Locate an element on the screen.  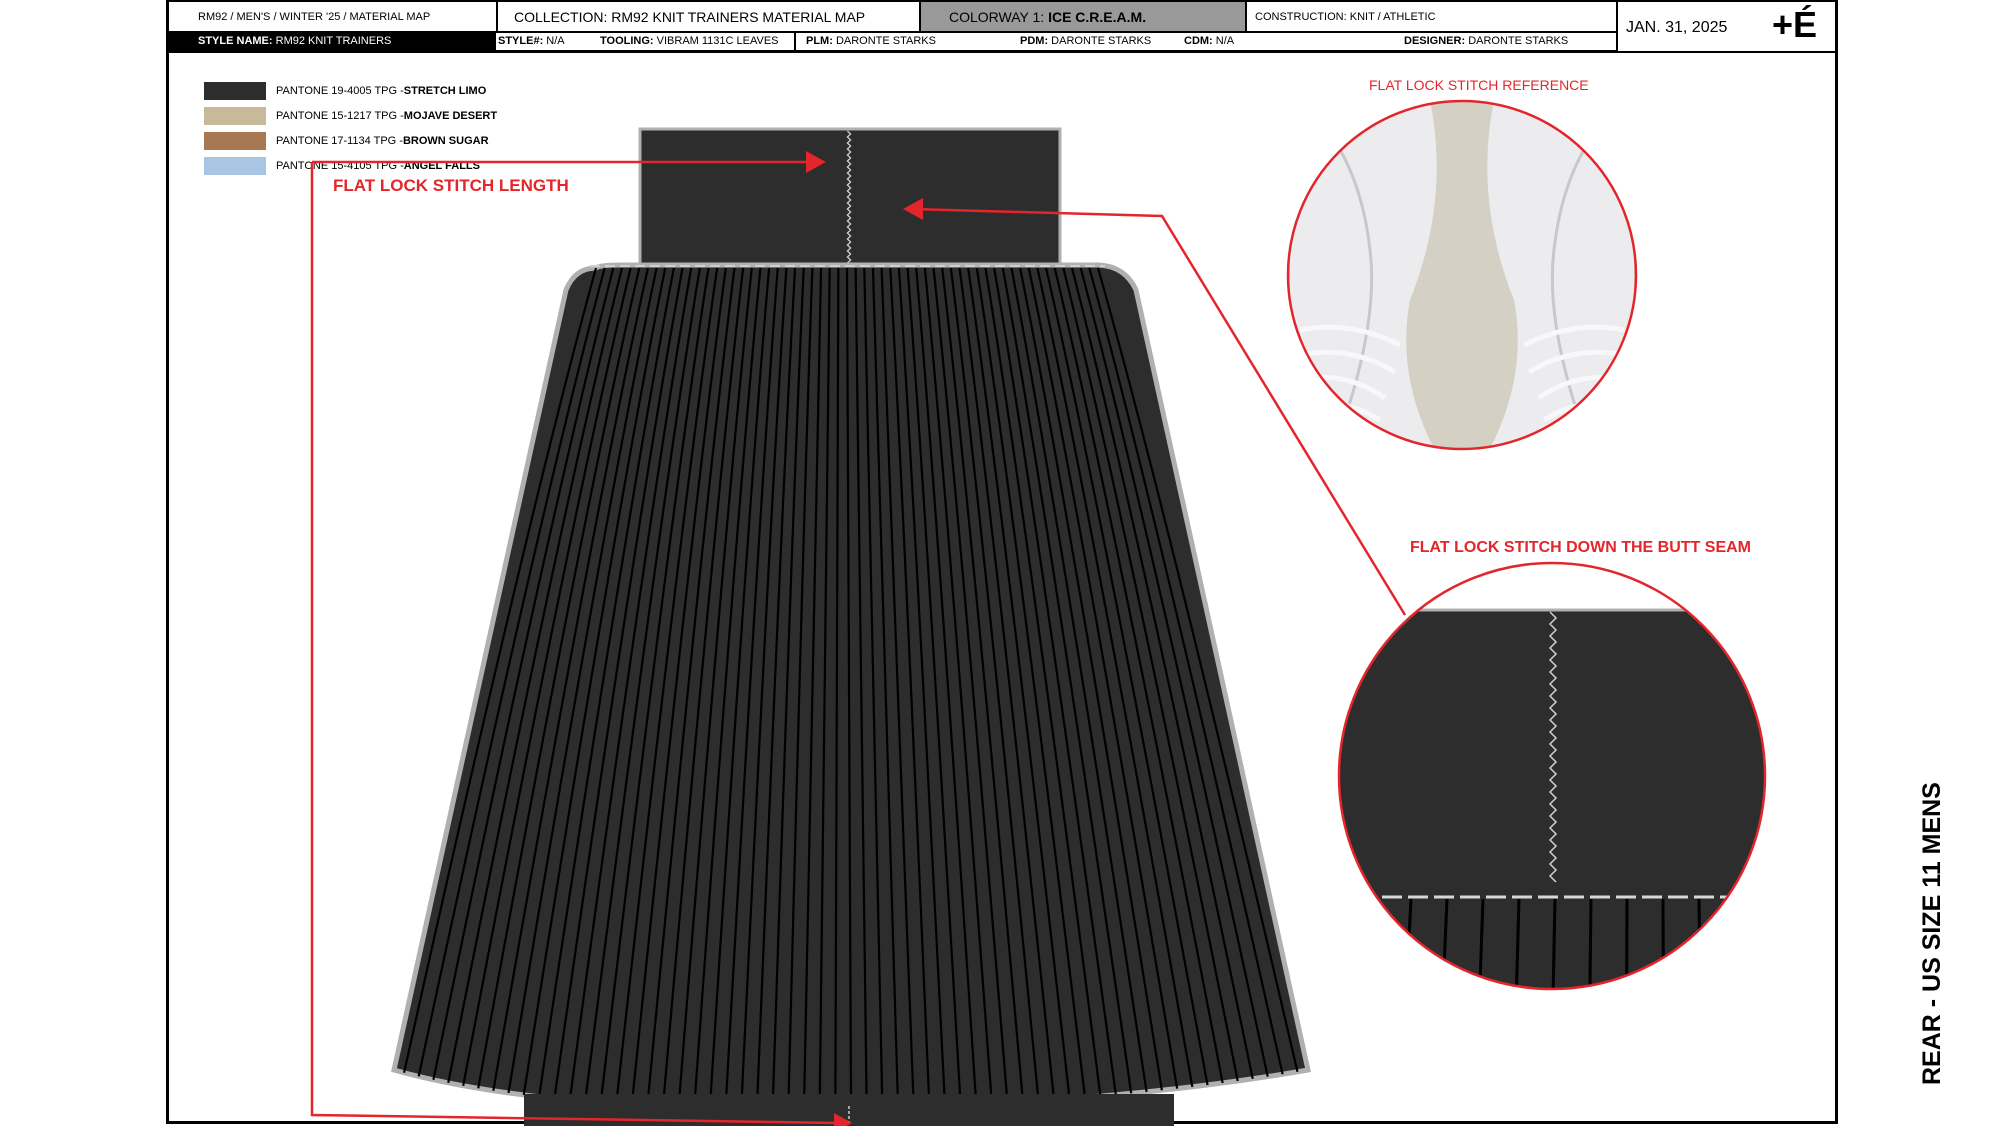
stitch-reference-label: FLAT LOCK STITCH REFERENCE is located at coordinates (1479, 85).